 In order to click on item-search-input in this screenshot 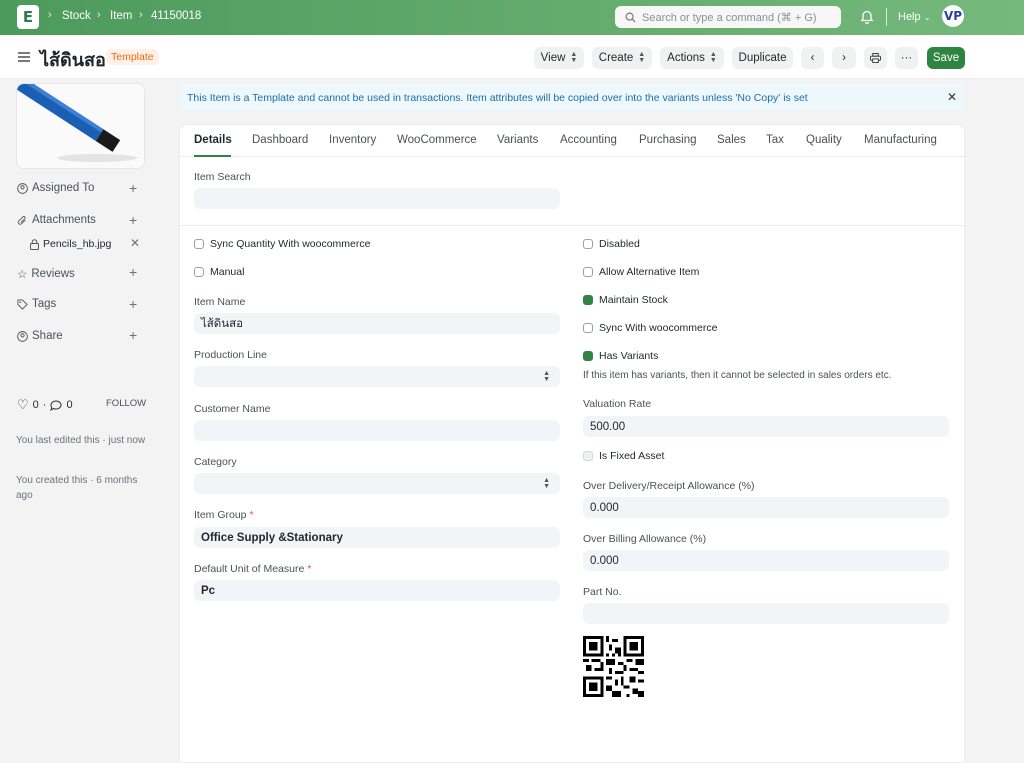, I will do `click(377, 198)`.